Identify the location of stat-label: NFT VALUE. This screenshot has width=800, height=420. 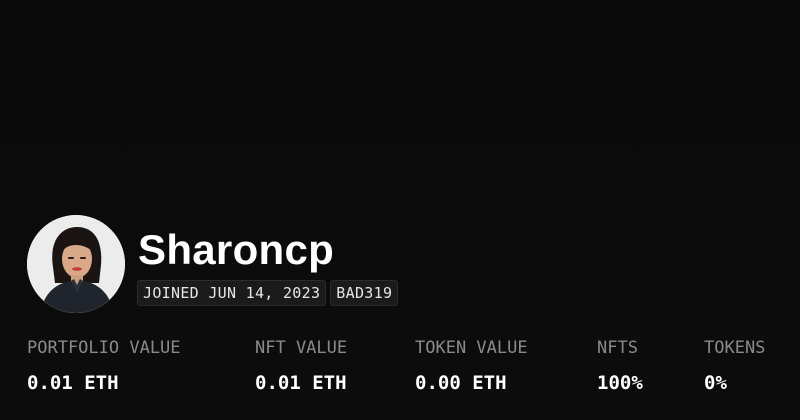
(301, 348).